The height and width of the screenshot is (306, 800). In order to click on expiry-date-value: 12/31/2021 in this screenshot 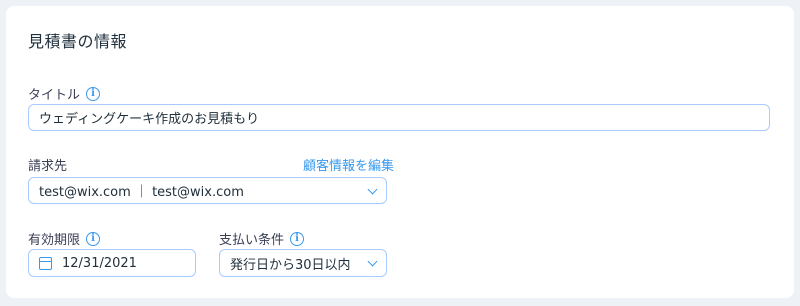, I will do `click(99, 263)`.